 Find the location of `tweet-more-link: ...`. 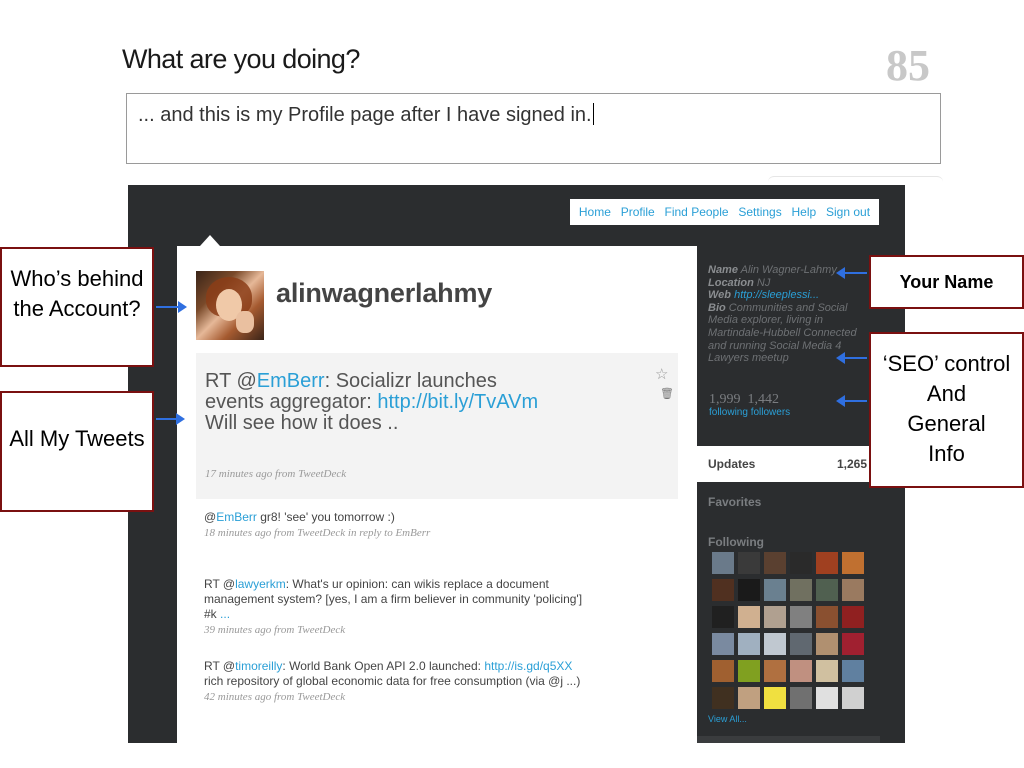

tweet-more-link: ... is located at coordinates (223, 614).